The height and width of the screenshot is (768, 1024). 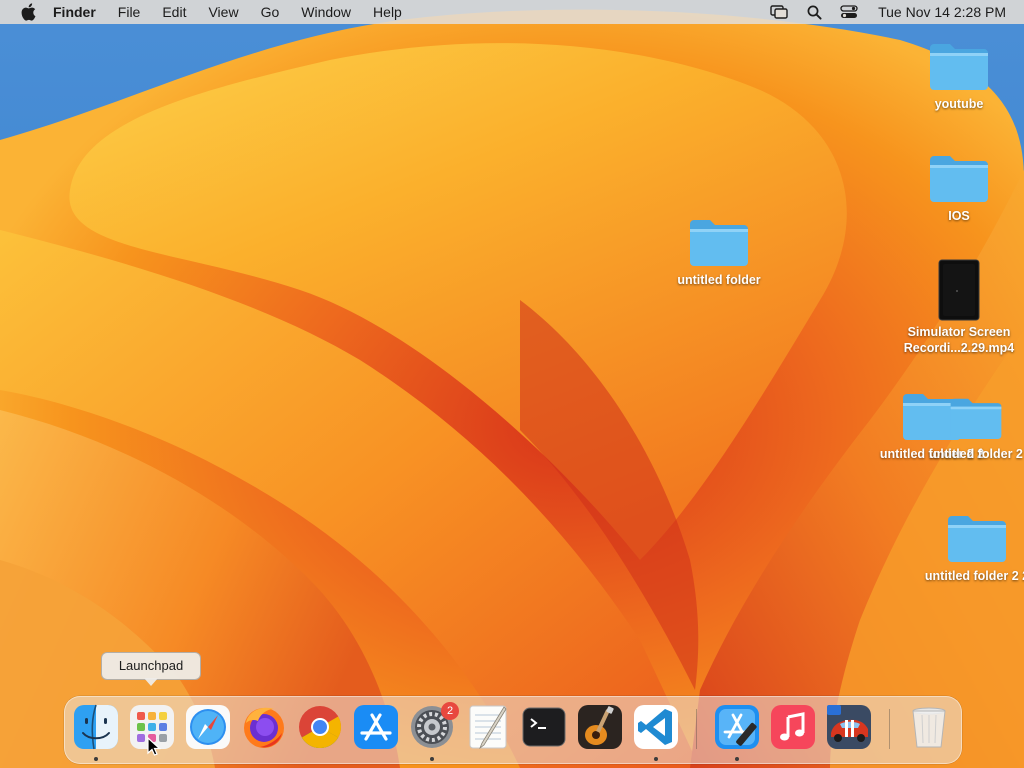 I want to click on mouse-cursor-icon, so click(x=154, y=746).